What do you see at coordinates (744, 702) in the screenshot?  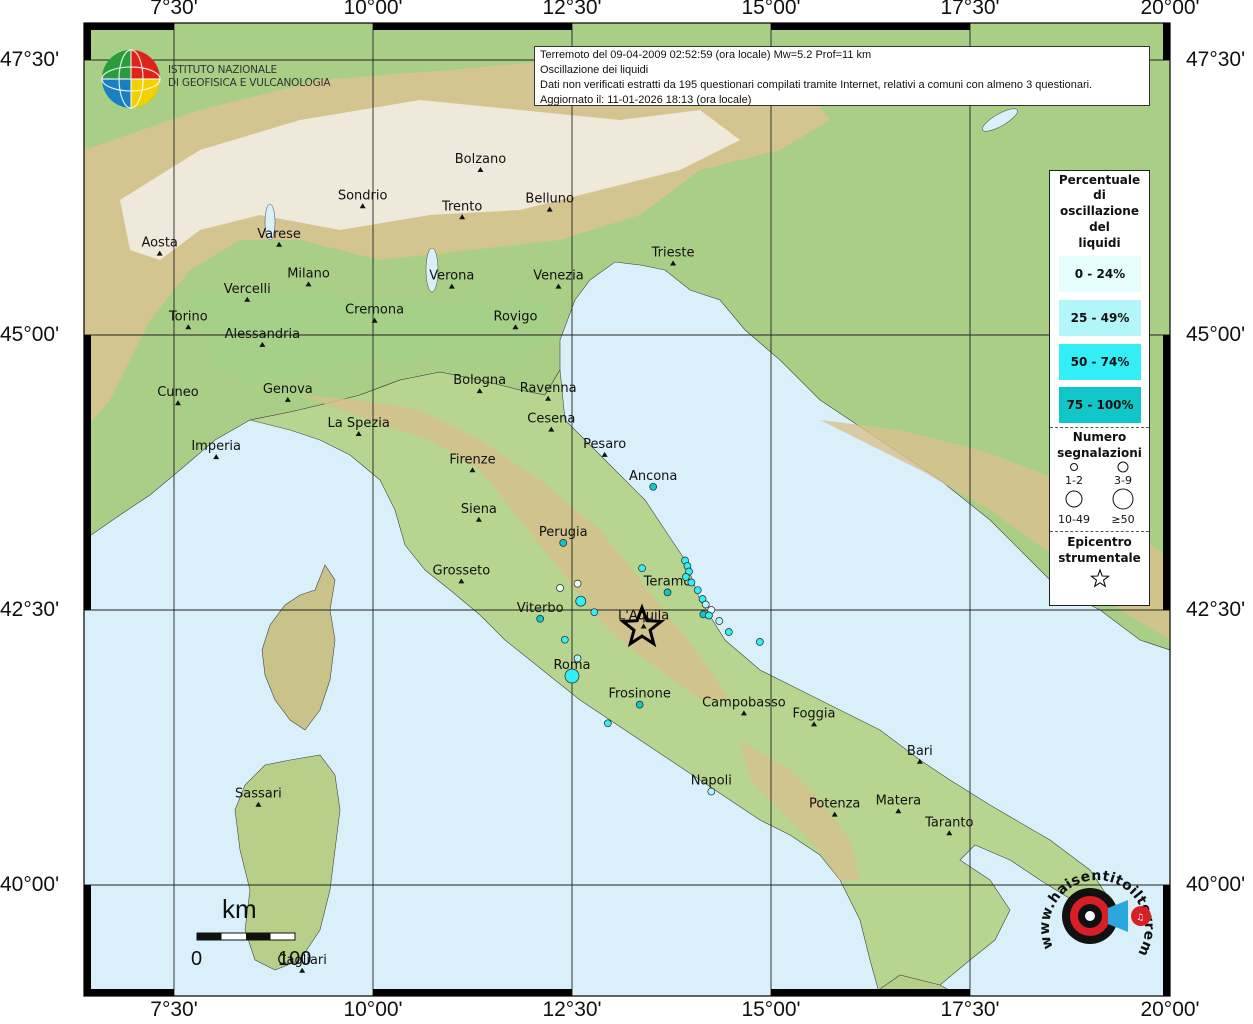 I see `city-label: Campobasso` at bounding box center [744, 702].